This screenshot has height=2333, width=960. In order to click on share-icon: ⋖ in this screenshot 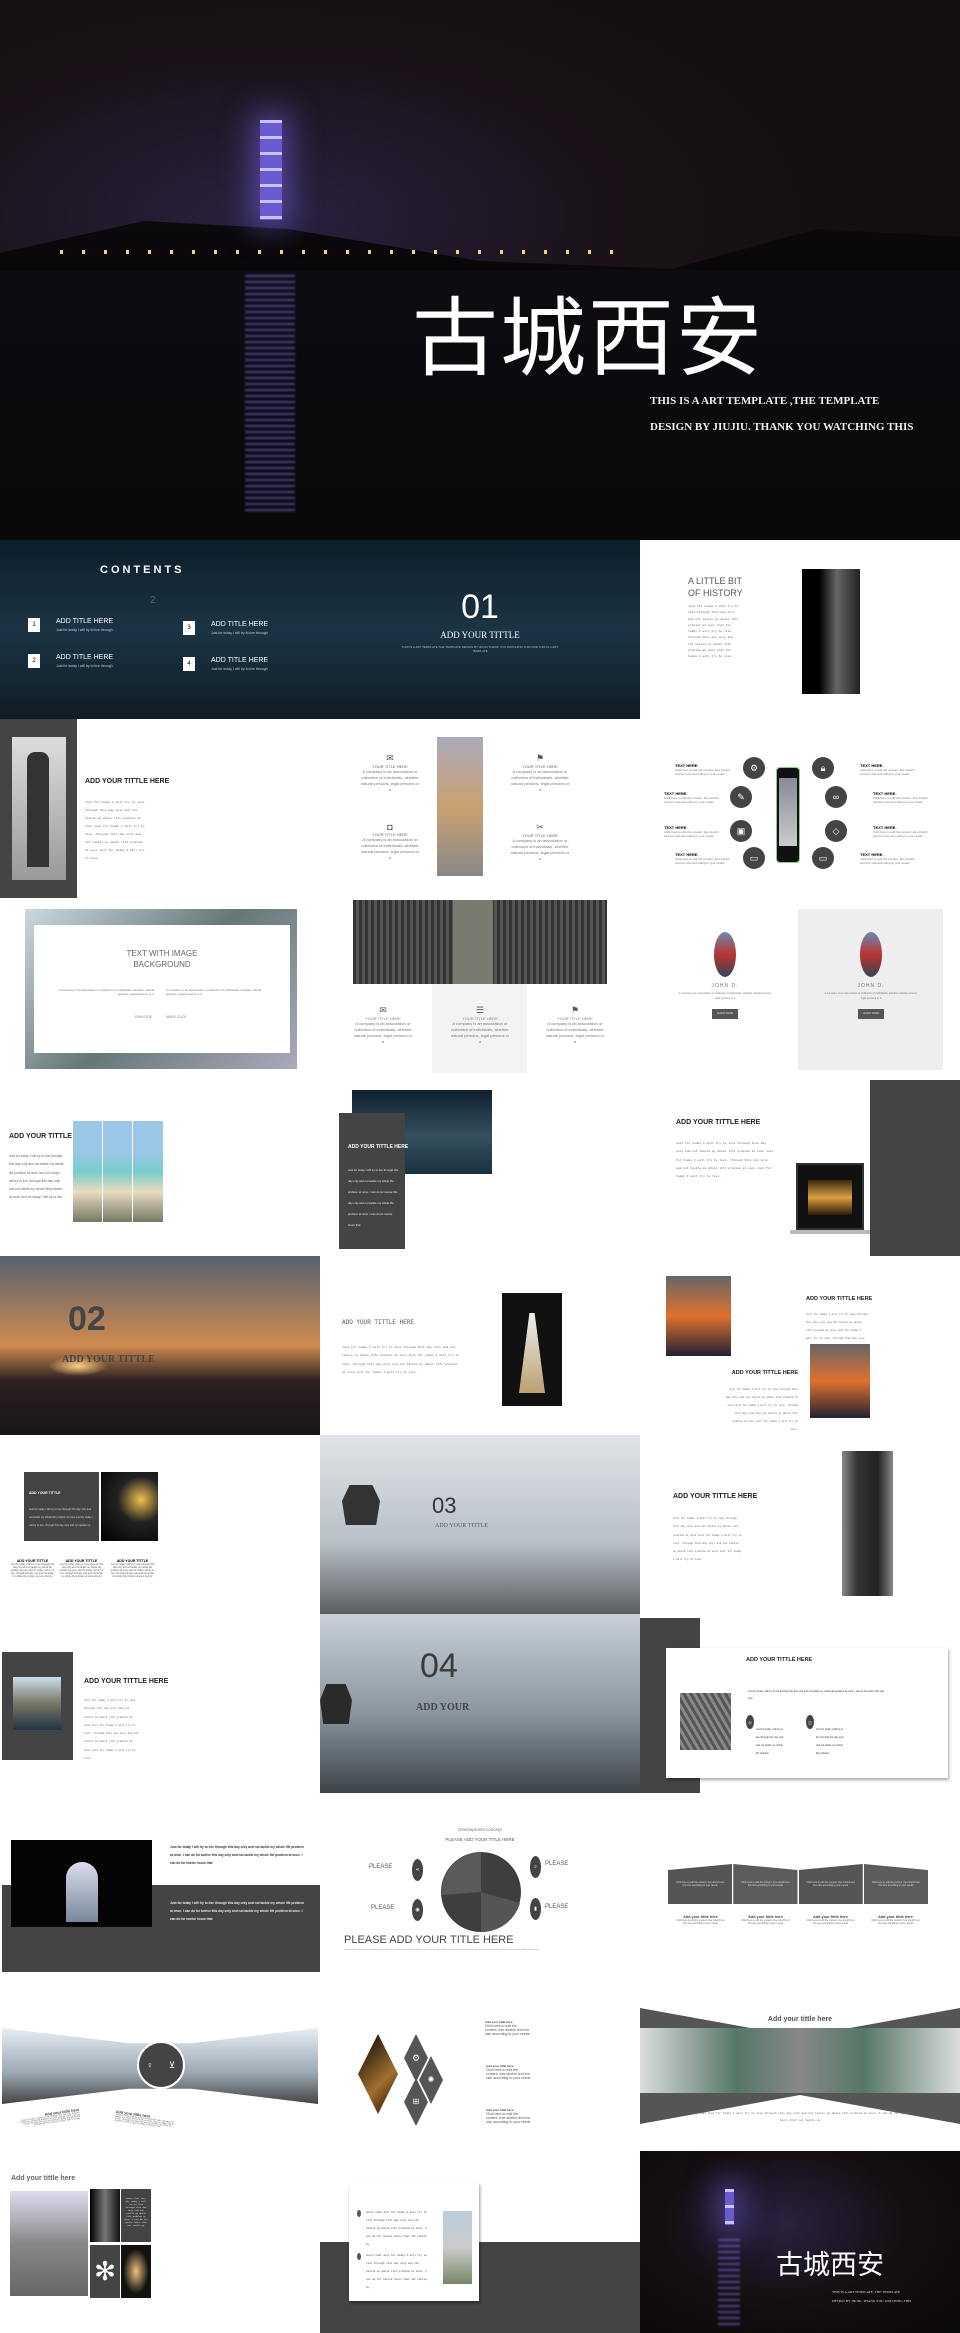, I will do `click(417, 1870)`.